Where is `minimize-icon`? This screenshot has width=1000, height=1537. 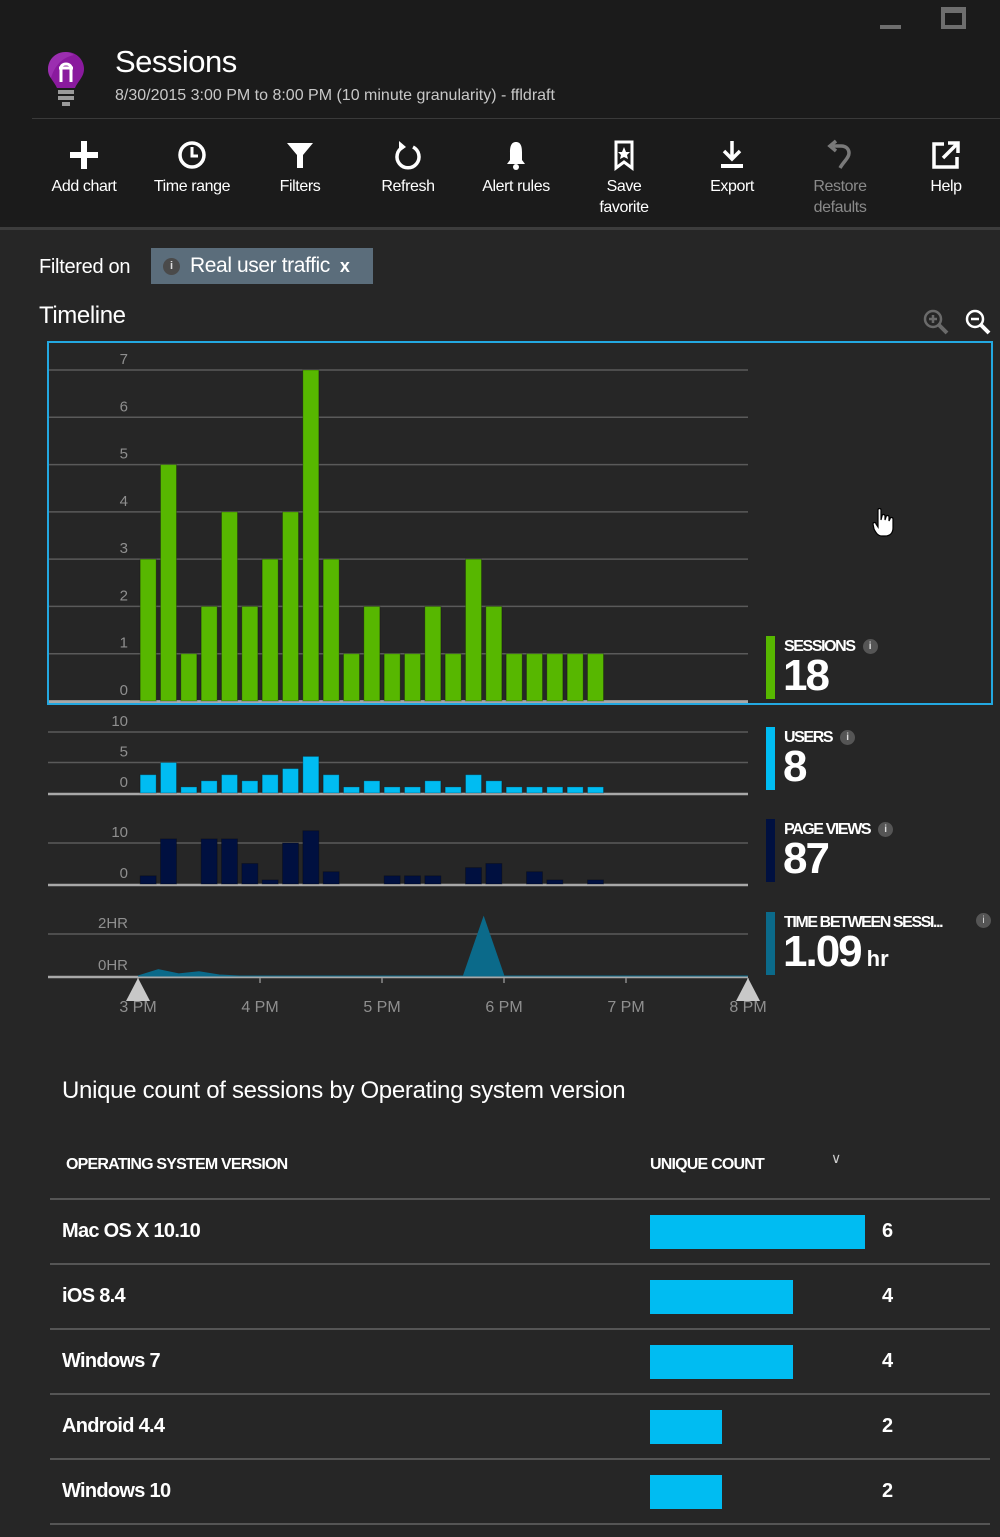
minimize-icon is located at coordinates (890, 27).